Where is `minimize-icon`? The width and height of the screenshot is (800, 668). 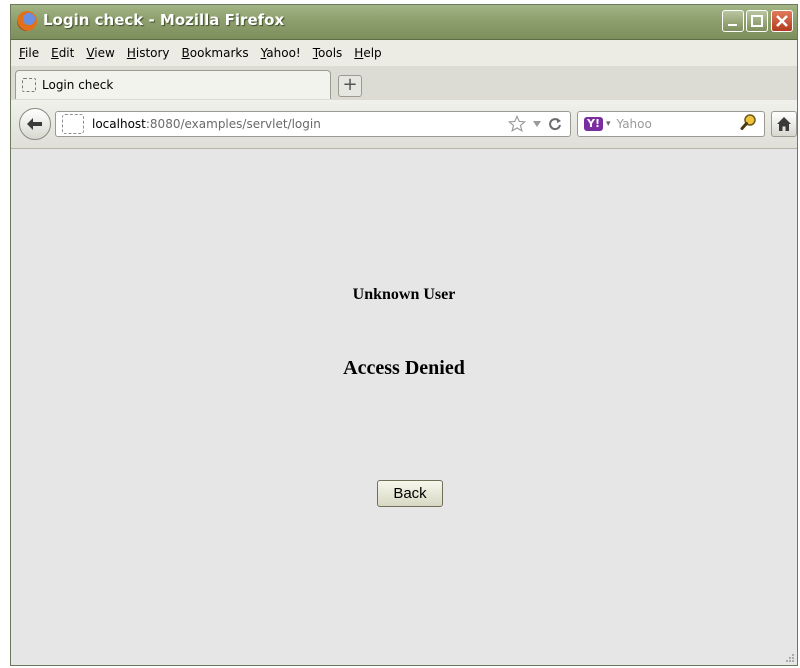 minimize-icon is located at coordinates (732, 25).